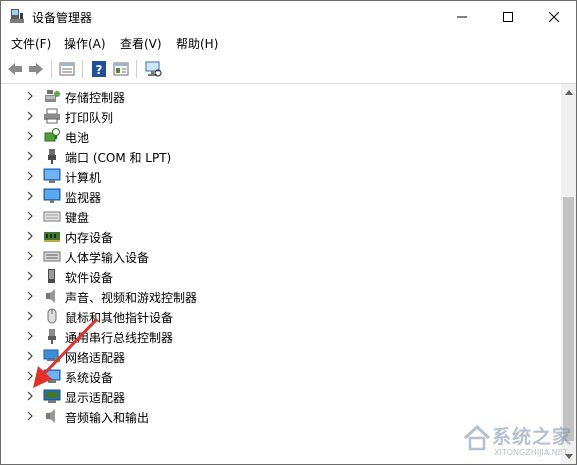 Image resolution: width=577 pixels, height=465 pixels. I want to click on tree-item-label: 键盘, so click(77, 218).